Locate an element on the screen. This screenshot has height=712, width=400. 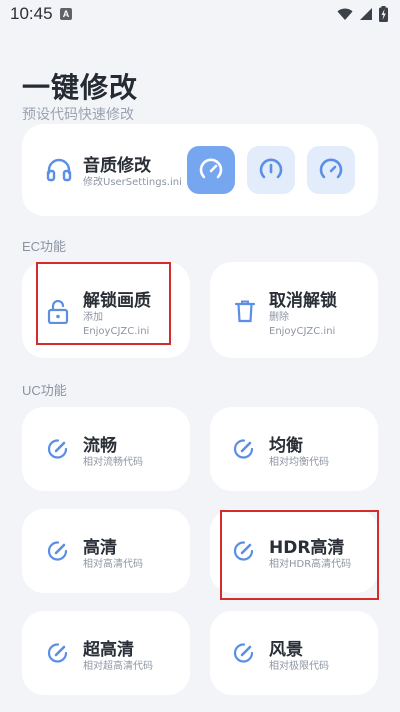
status-time: 10:45 is located at coordinates (31, 13).